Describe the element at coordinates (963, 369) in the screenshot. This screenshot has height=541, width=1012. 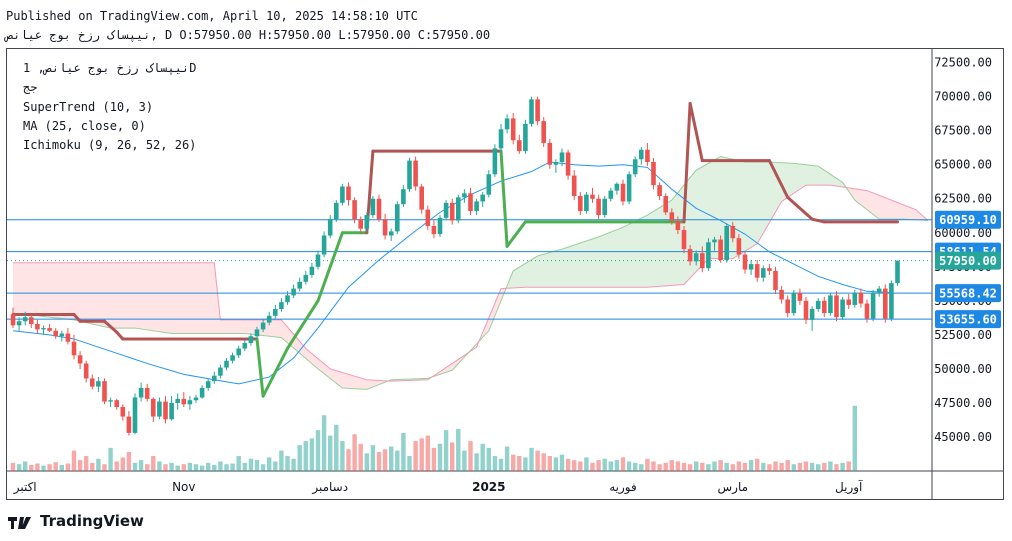
I see `y-tick-label: 50000.00` at that location.